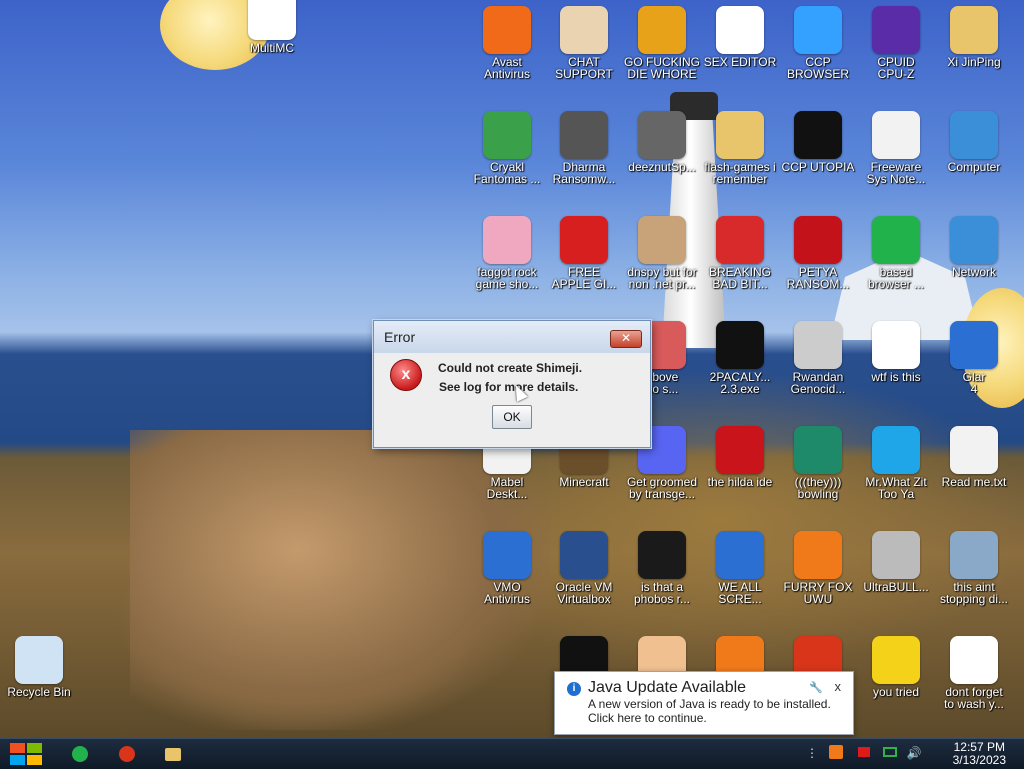  What do you see at coordinates (812, 753) in the screenshot?
I see `tray-overflow-icon: ⋮` at bounding box center [812, 753].